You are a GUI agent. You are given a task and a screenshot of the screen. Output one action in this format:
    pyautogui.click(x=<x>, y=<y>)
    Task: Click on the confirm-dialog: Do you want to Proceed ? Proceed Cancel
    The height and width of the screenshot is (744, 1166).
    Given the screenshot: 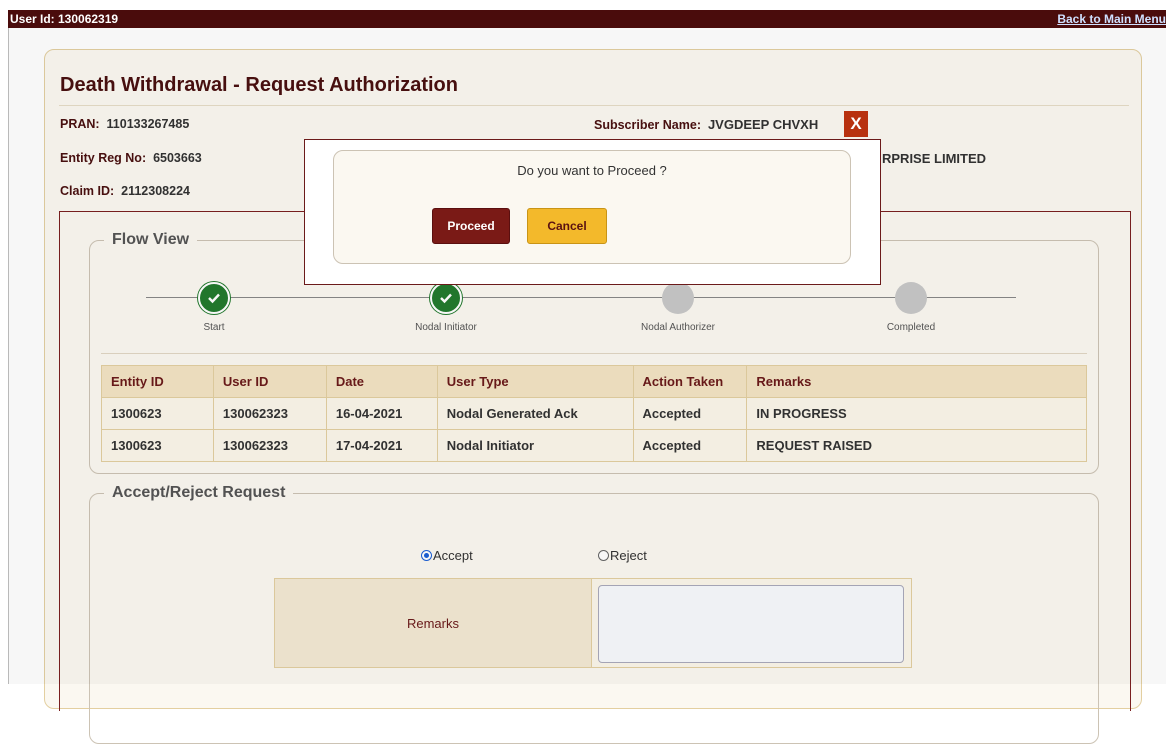 What is the action you would take?
    pyautogui.click(x=592, y=212)
    